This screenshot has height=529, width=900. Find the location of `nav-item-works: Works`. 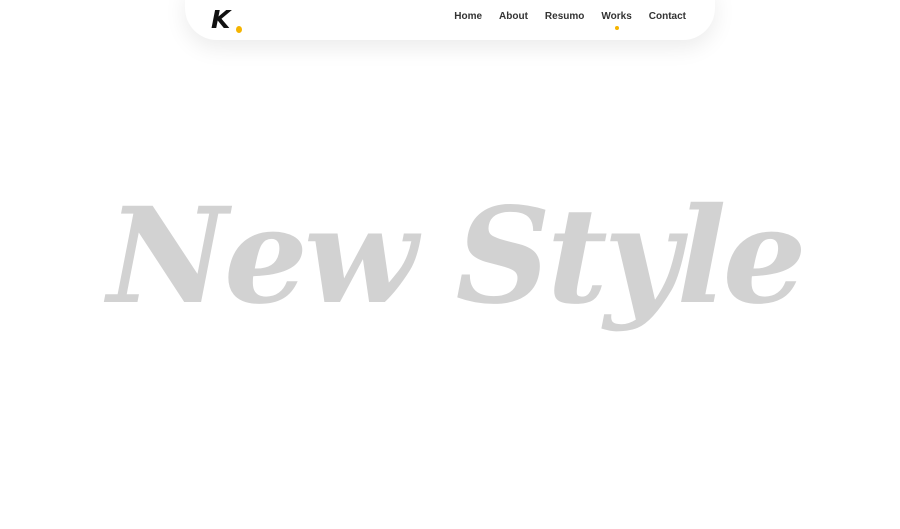

nav-item-works: Works is located at coordinates (616, 17).